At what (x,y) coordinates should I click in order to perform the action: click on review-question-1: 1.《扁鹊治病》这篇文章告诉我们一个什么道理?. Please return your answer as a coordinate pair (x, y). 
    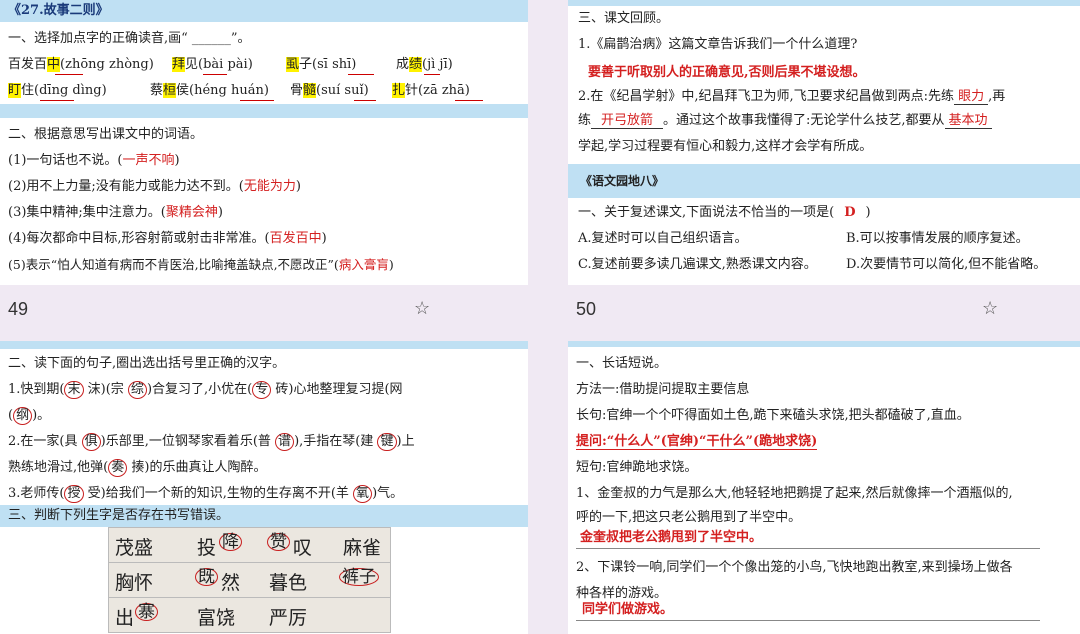
    Looking at the image, I should click on (718, 44).